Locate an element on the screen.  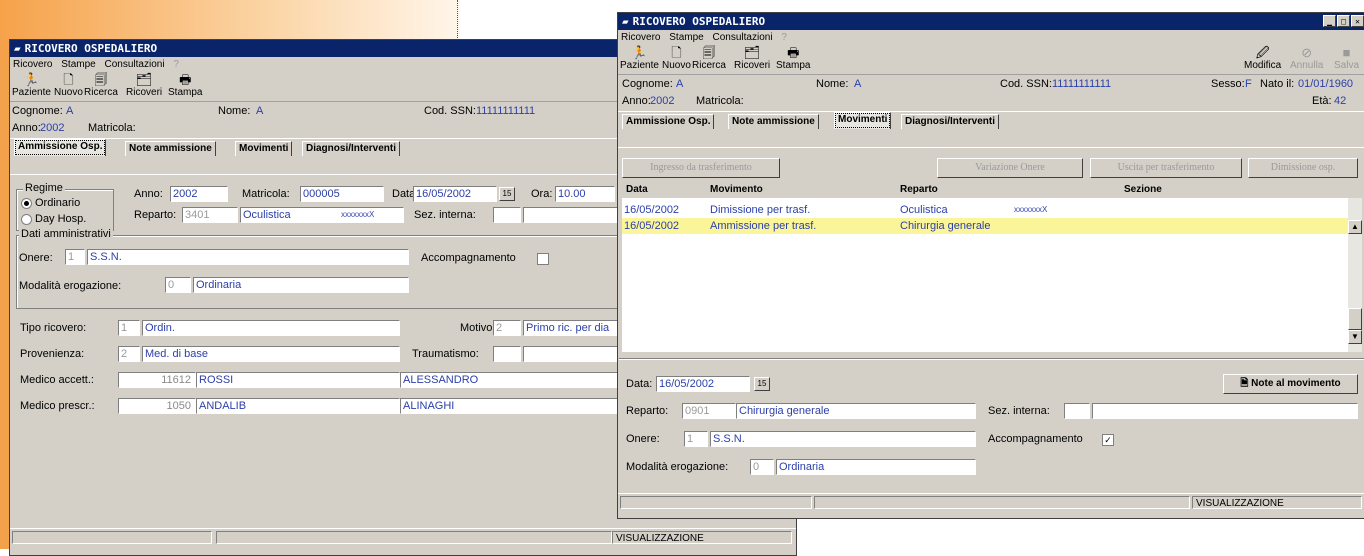
col-movimento: Movimento is located at coordinates (736, 189).